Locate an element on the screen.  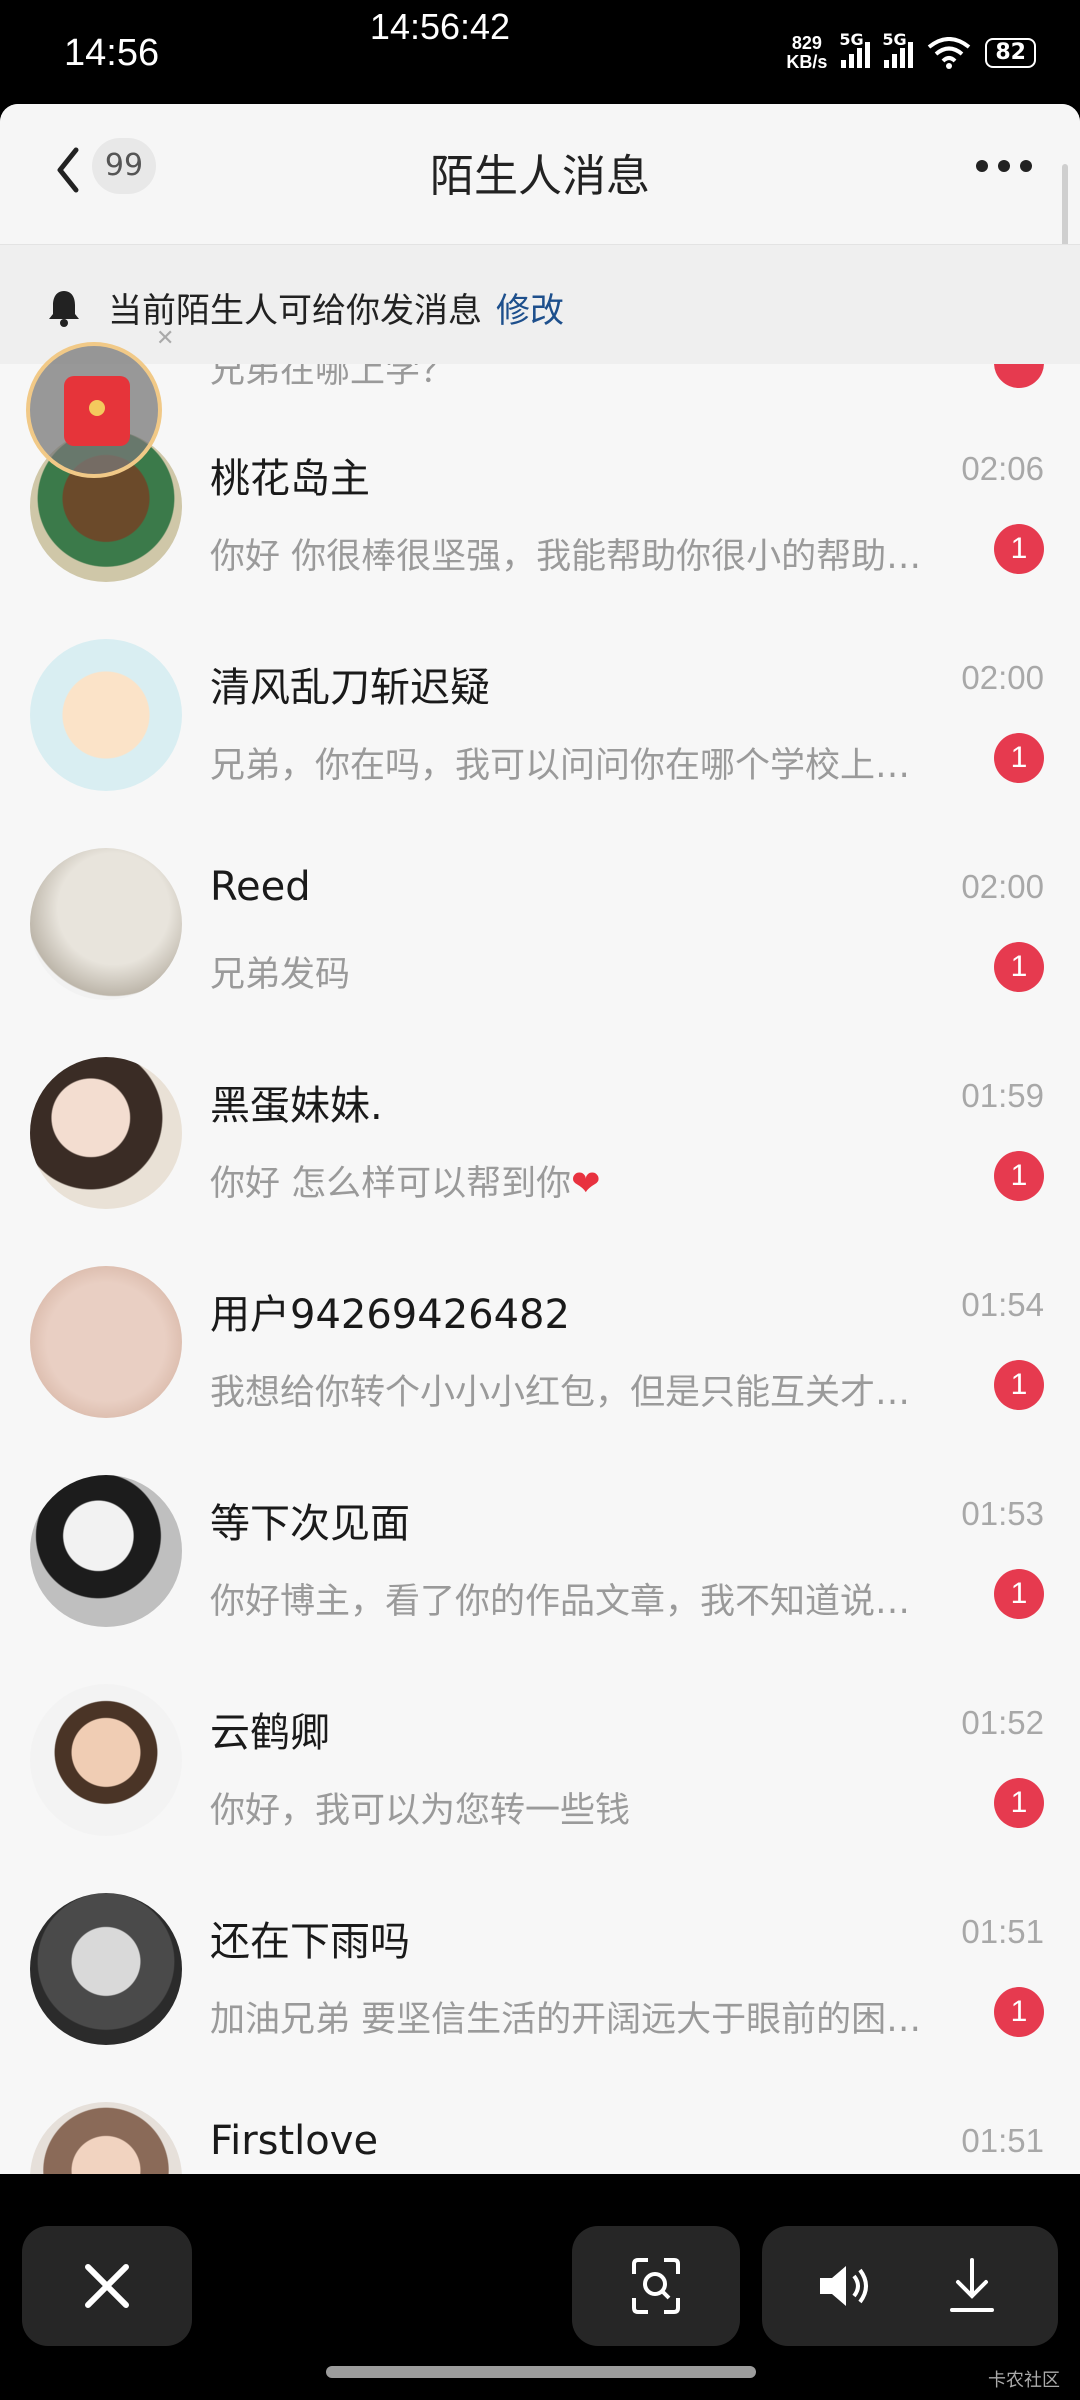
message-time: 01:59 is located at coordinates (1002, 1095).